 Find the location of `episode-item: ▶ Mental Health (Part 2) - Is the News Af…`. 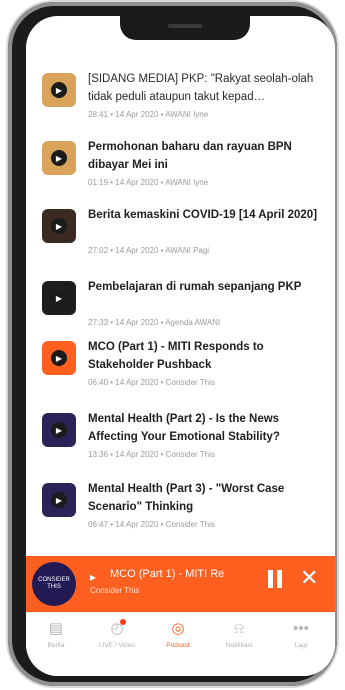

episode-item: ▶ Mental Health (Part 2) - Is the News Af… is located at coordinates (180, 442).